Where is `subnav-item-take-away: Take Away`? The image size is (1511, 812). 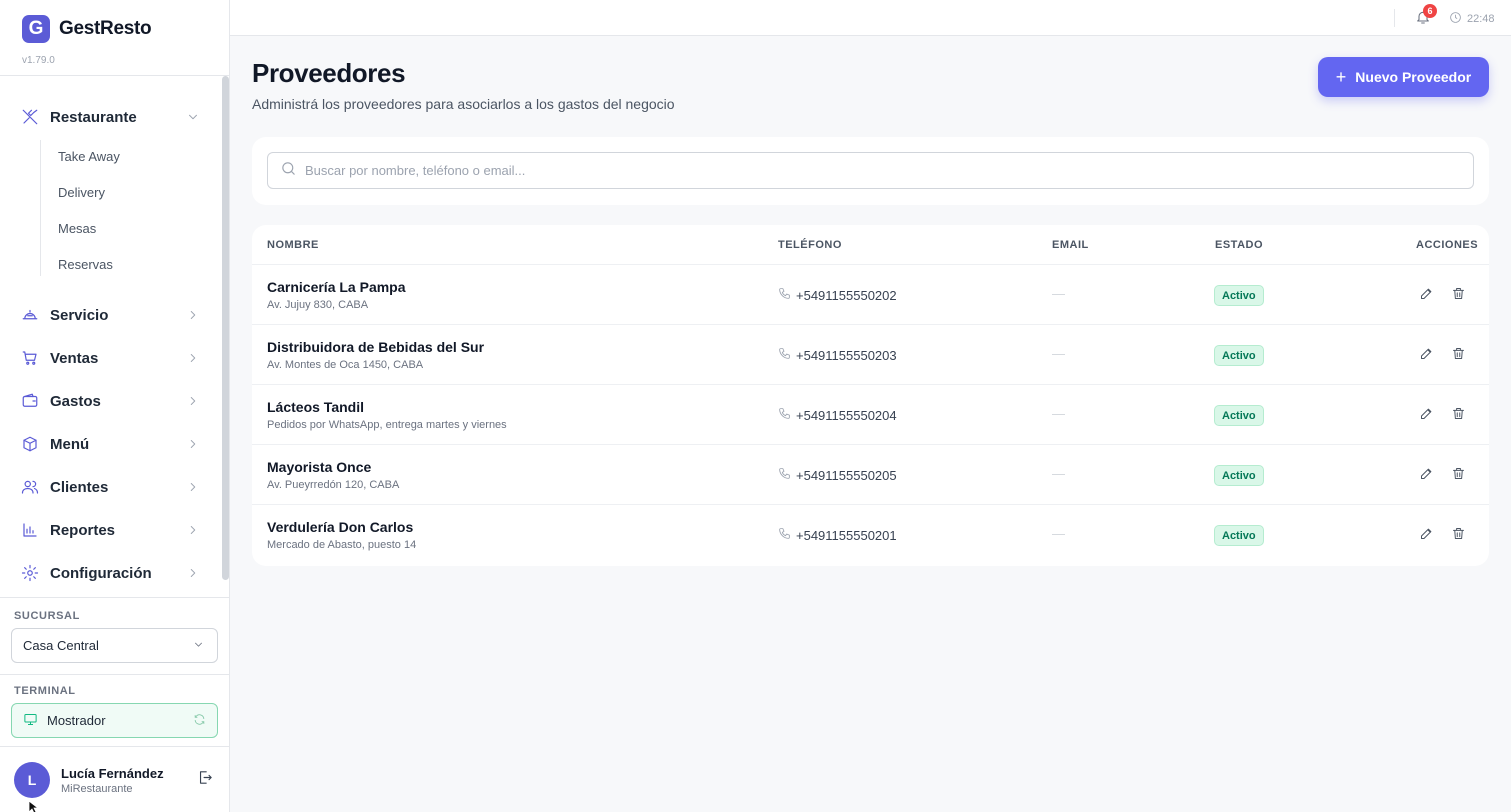 subnav-item-take-away: Take Away is located at coordinates (89, 156).